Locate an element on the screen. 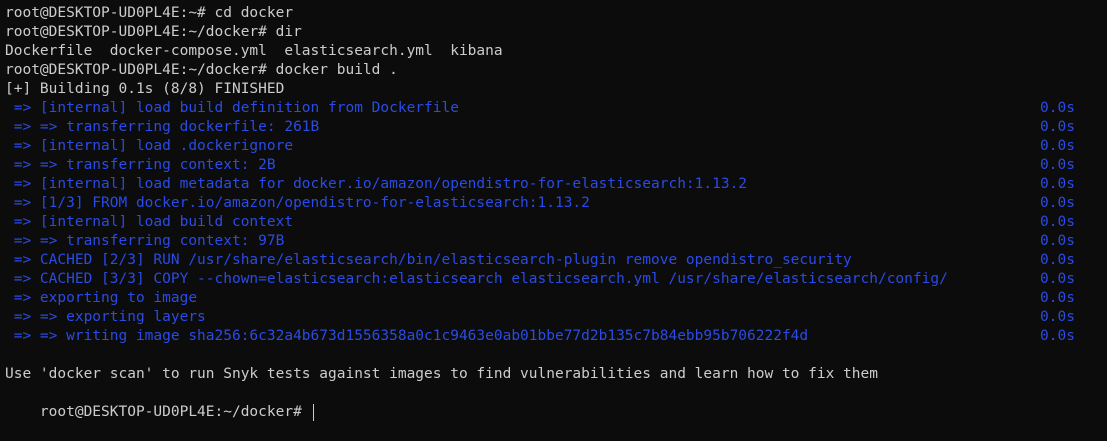 This screenshot has width=1107, height=441. terminal-prompt: root@DESKTOP-UD0PL4E:~/docker# is located at coordinates (175, 412).